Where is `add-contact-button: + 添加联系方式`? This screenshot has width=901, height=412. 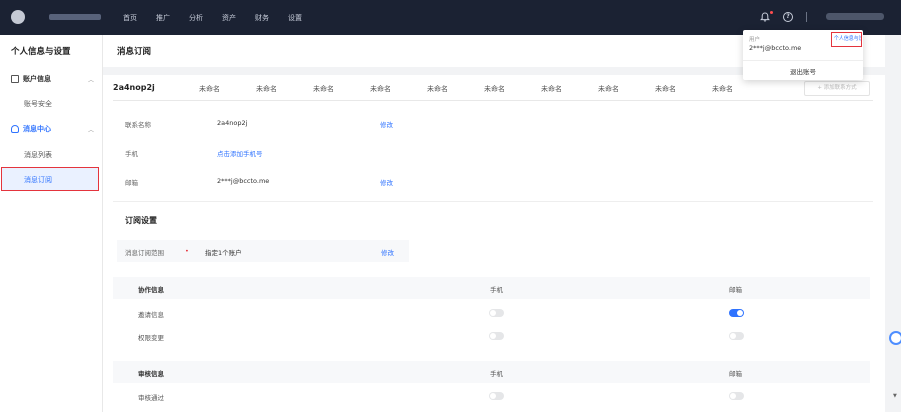
add-contact-button: + 添加联系方式 is located at coordinates (837, 88).